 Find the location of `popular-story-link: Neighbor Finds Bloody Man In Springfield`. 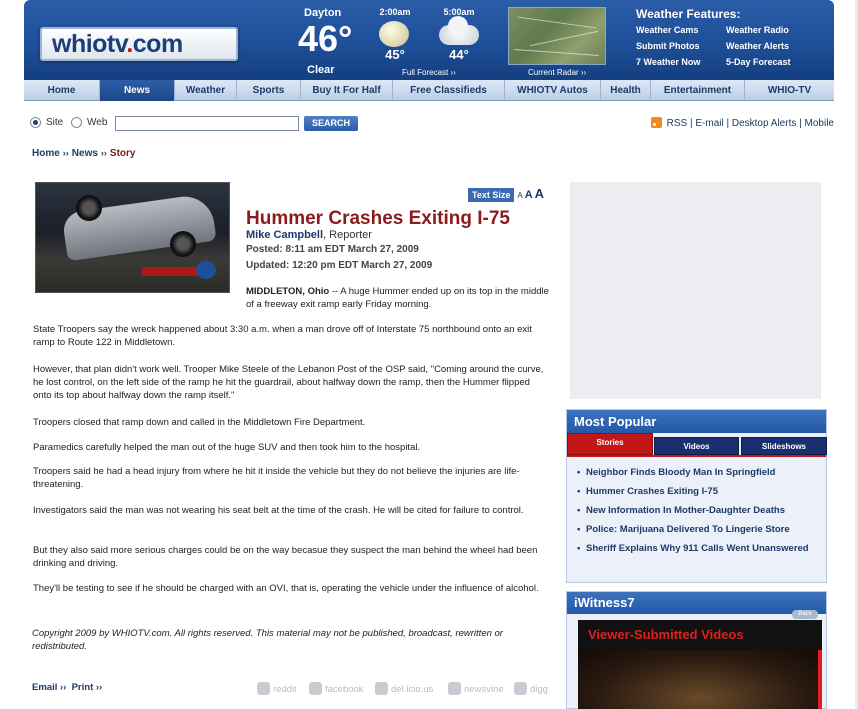

popular-story-link: Neighbor Finds Bloody Man In Springfield is located at coordinates (696, 472).